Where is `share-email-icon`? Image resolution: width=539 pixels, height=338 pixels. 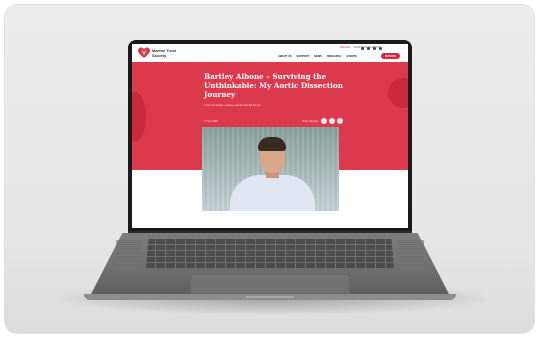 share-email-icon is located at coordinates (339, 121).